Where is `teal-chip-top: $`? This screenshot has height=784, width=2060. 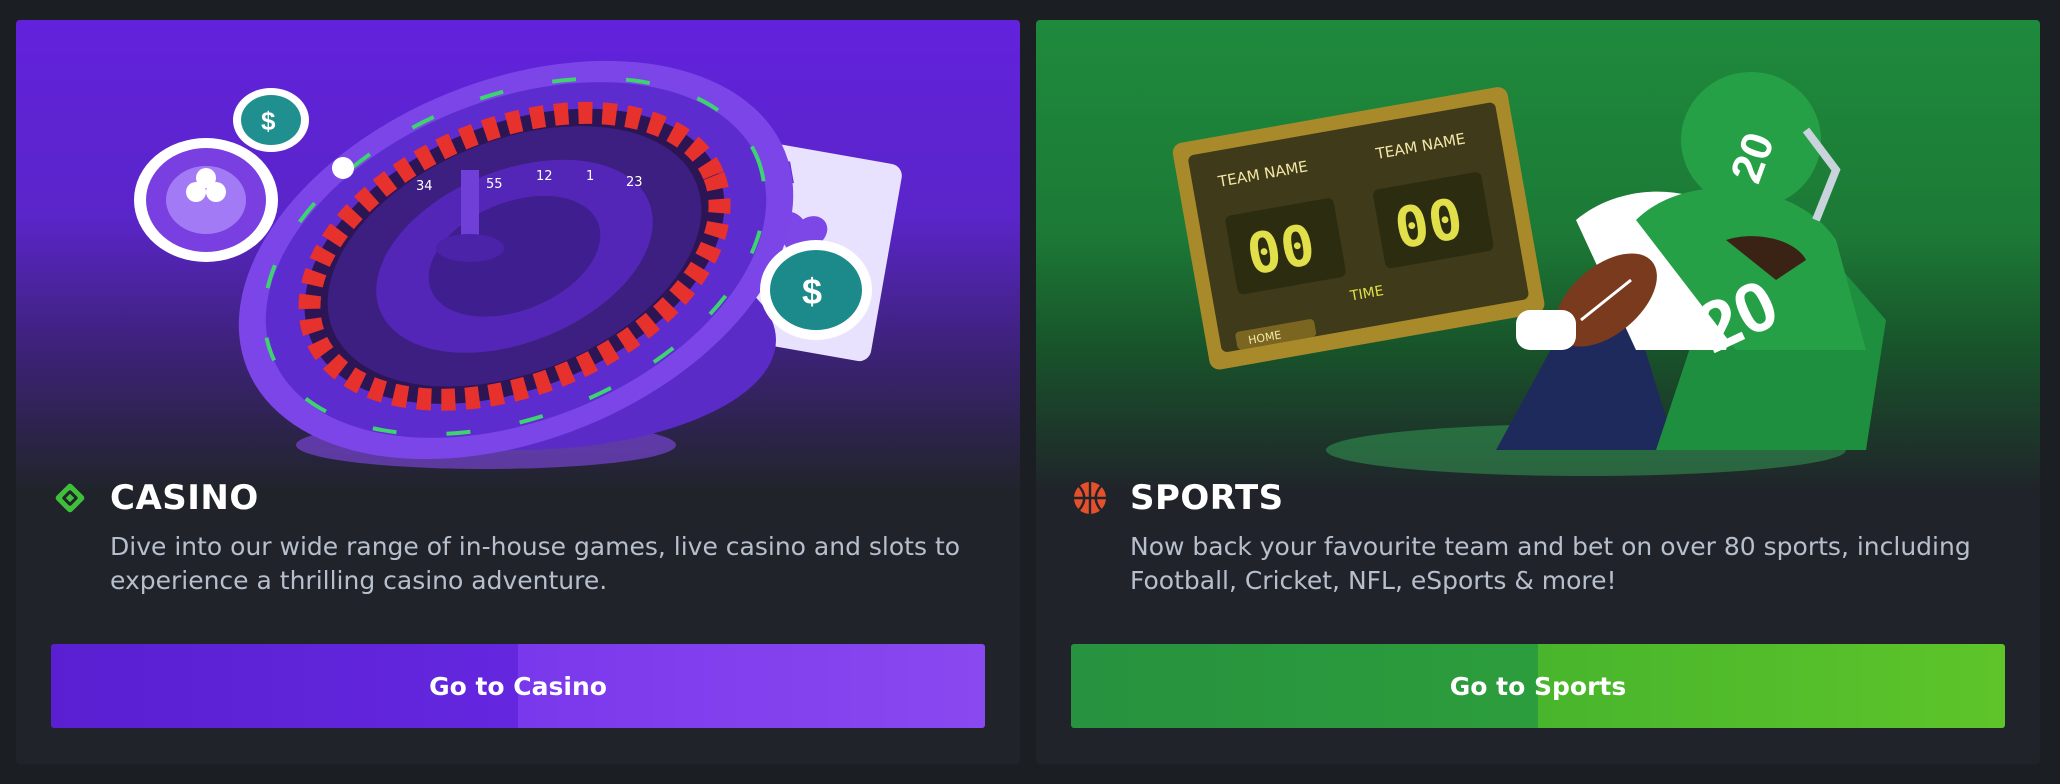 teal-chip-top: $ is located at coordinates (271, 120).